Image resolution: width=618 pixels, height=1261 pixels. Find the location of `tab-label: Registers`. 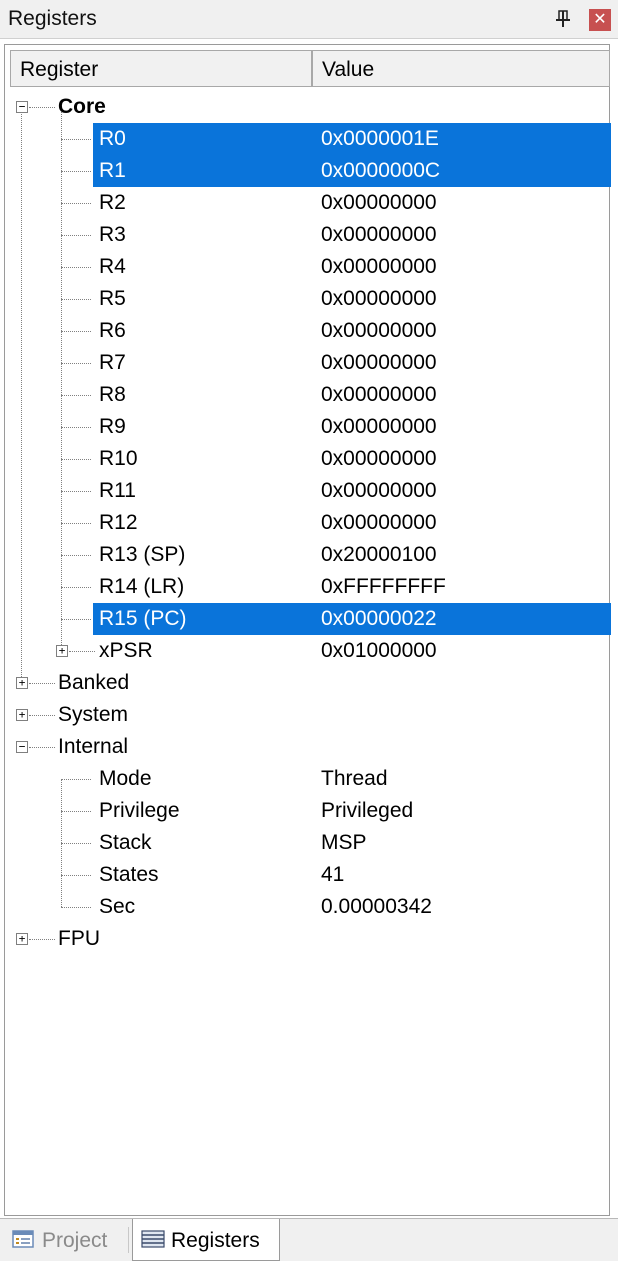

tab-label: Registers is located at coordinates (215, 1240).